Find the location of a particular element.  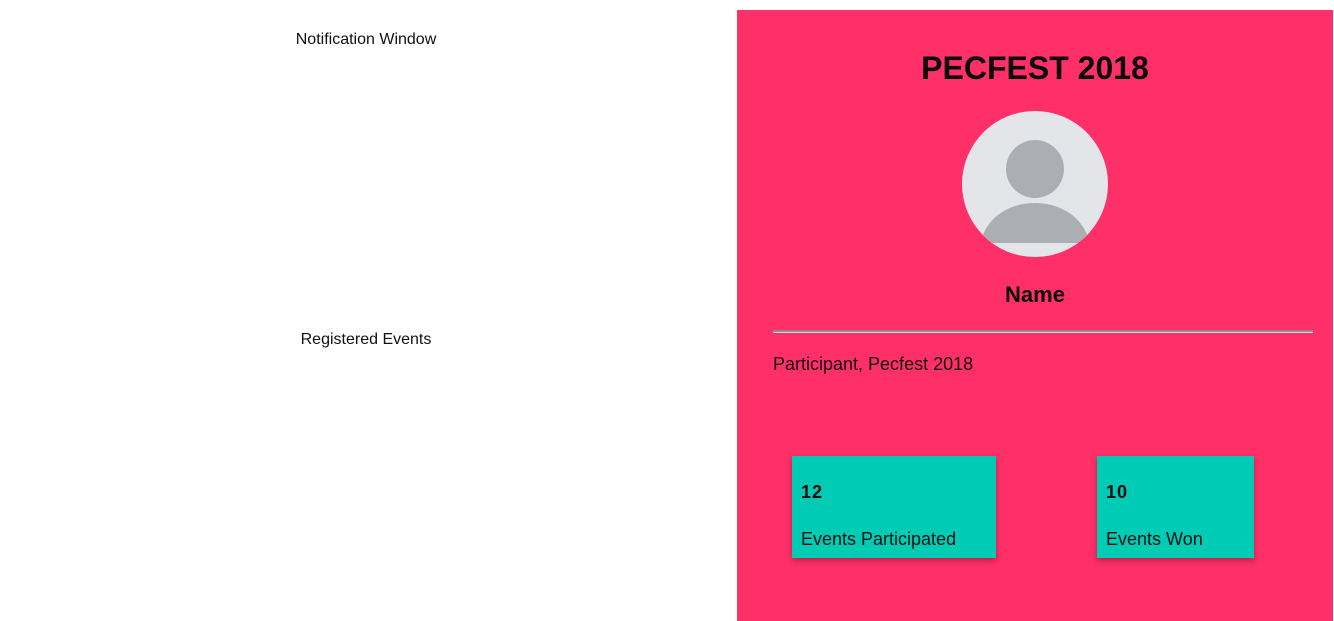

participant-role: Participant, Pecfest 2018 is located at coordinates (873, 364).